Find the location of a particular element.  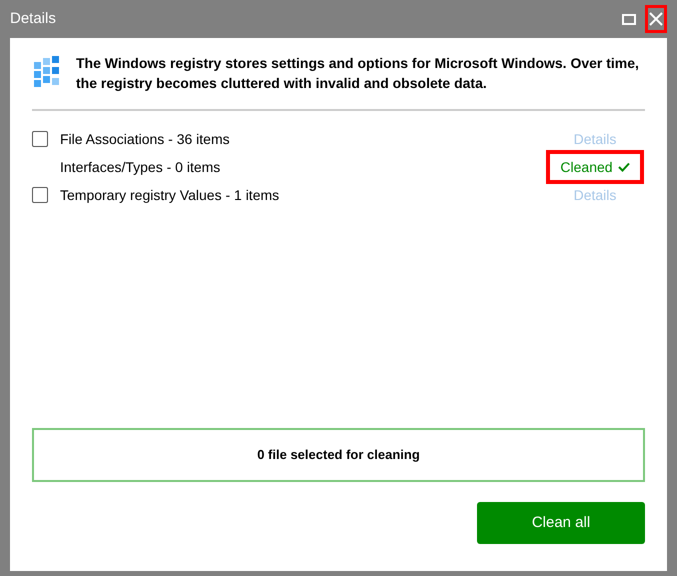

summary-text: 0 file selected for cleaning is located at coordinates (338, 455).